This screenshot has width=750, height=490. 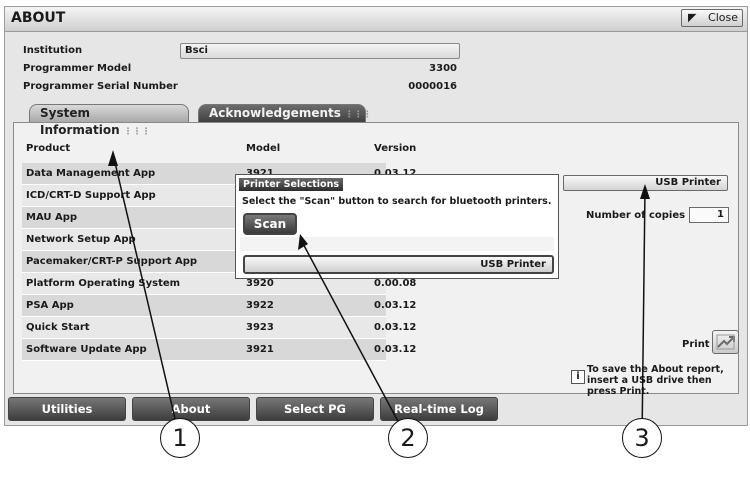 What do you see at coordinates (408, 438) in the screenshot?
I see `callout-2: 2` at bounding box center [408, 438].